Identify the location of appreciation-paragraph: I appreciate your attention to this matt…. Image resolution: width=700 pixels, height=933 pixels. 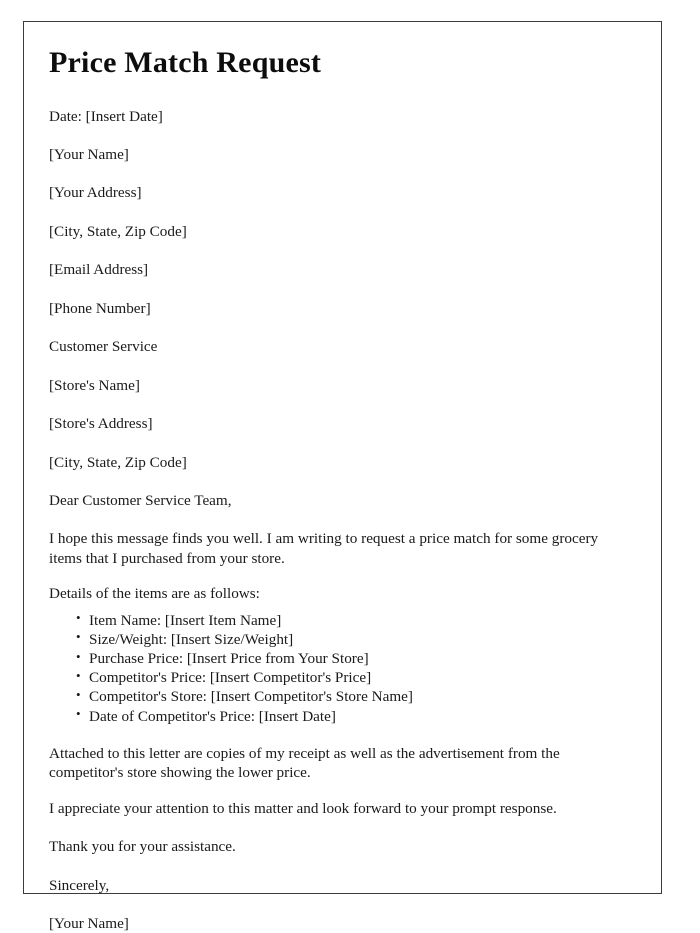
(303, 808).